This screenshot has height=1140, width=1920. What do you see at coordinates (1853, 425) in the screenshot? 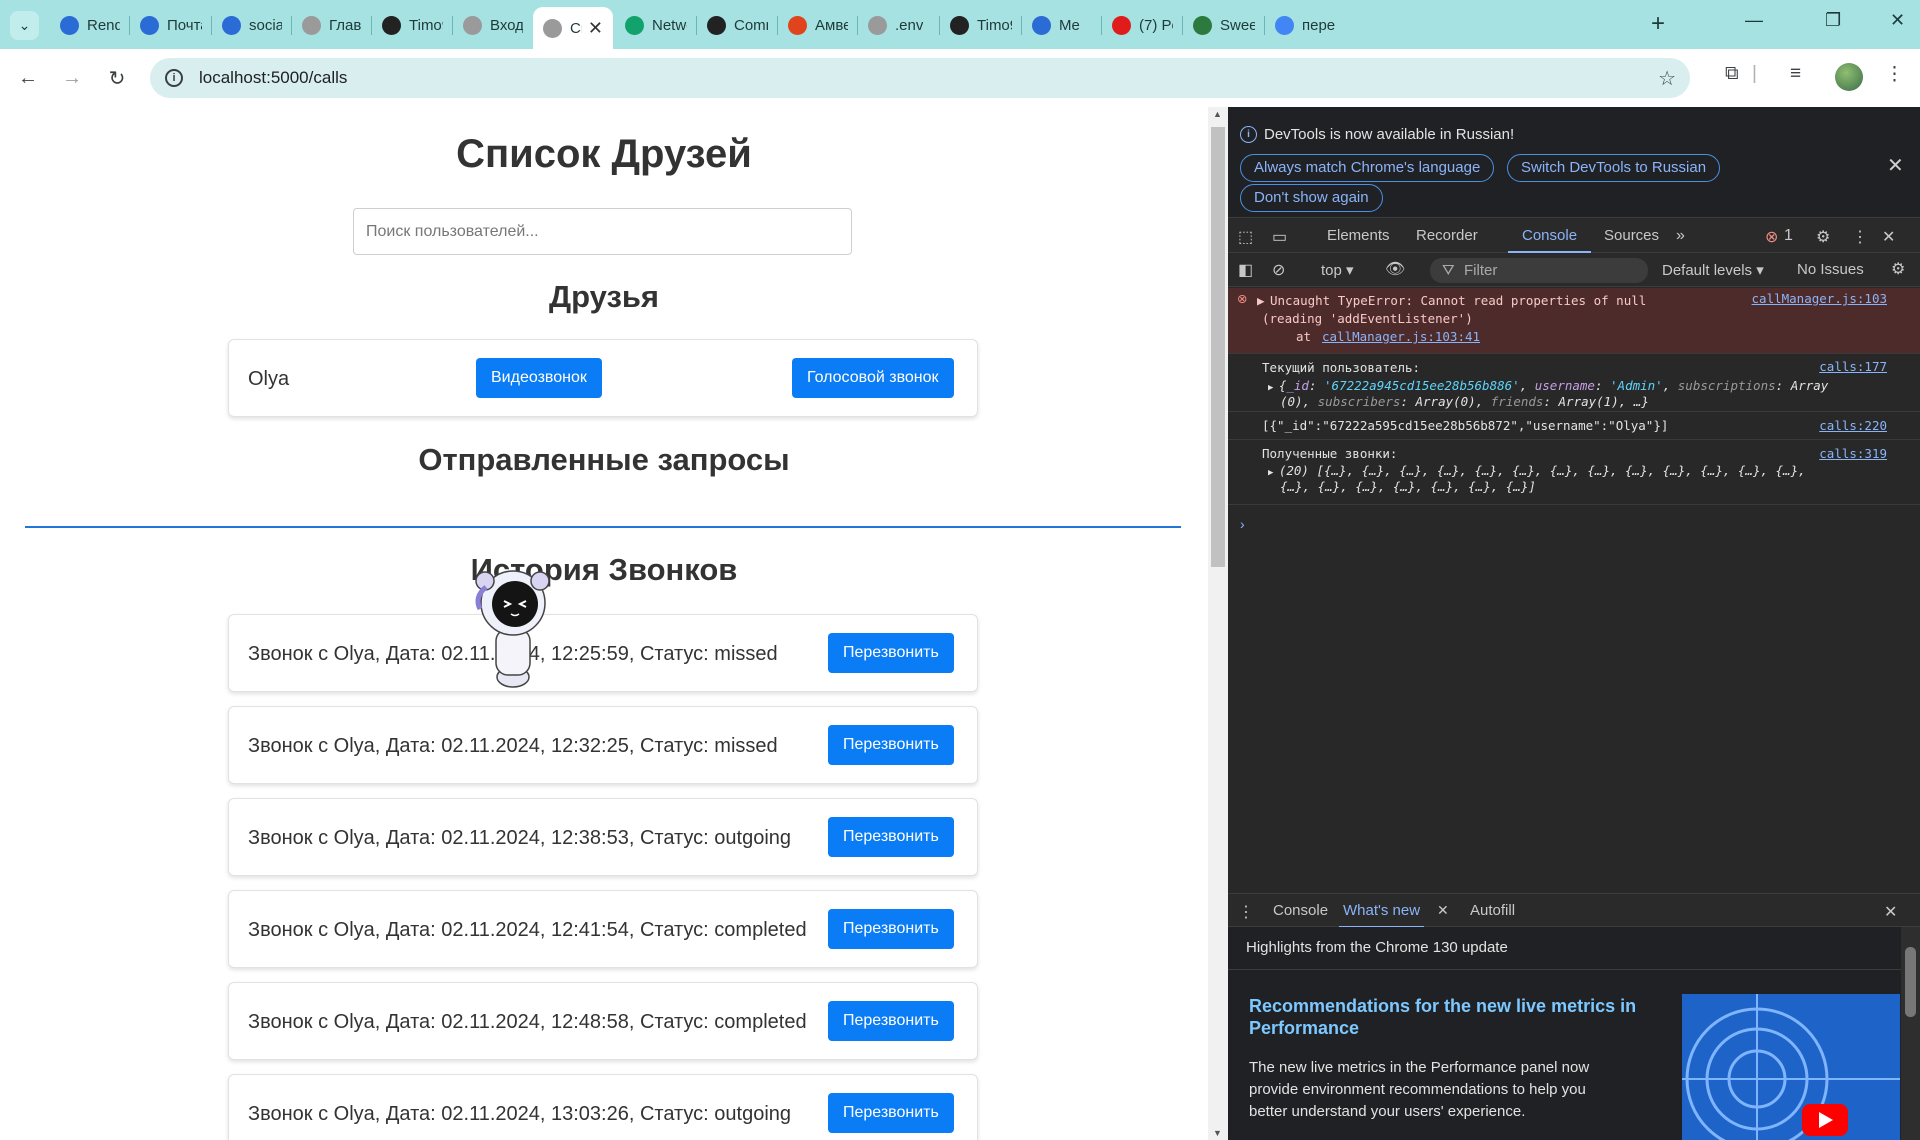
I see `log-source-link: calls:220` at bounding box center [1853, 425].